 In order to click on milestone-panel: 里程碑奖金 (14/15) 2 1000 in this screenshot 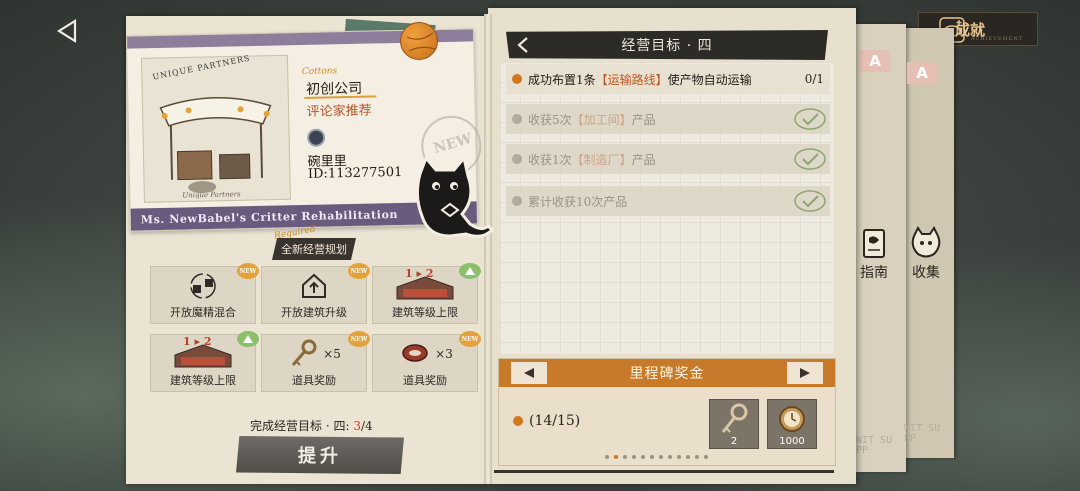, I will do `click(667, 412)`.